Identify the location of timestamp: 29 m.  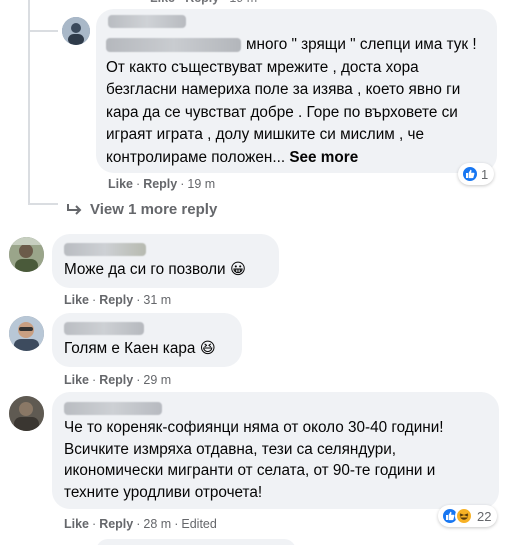
(157, 380).